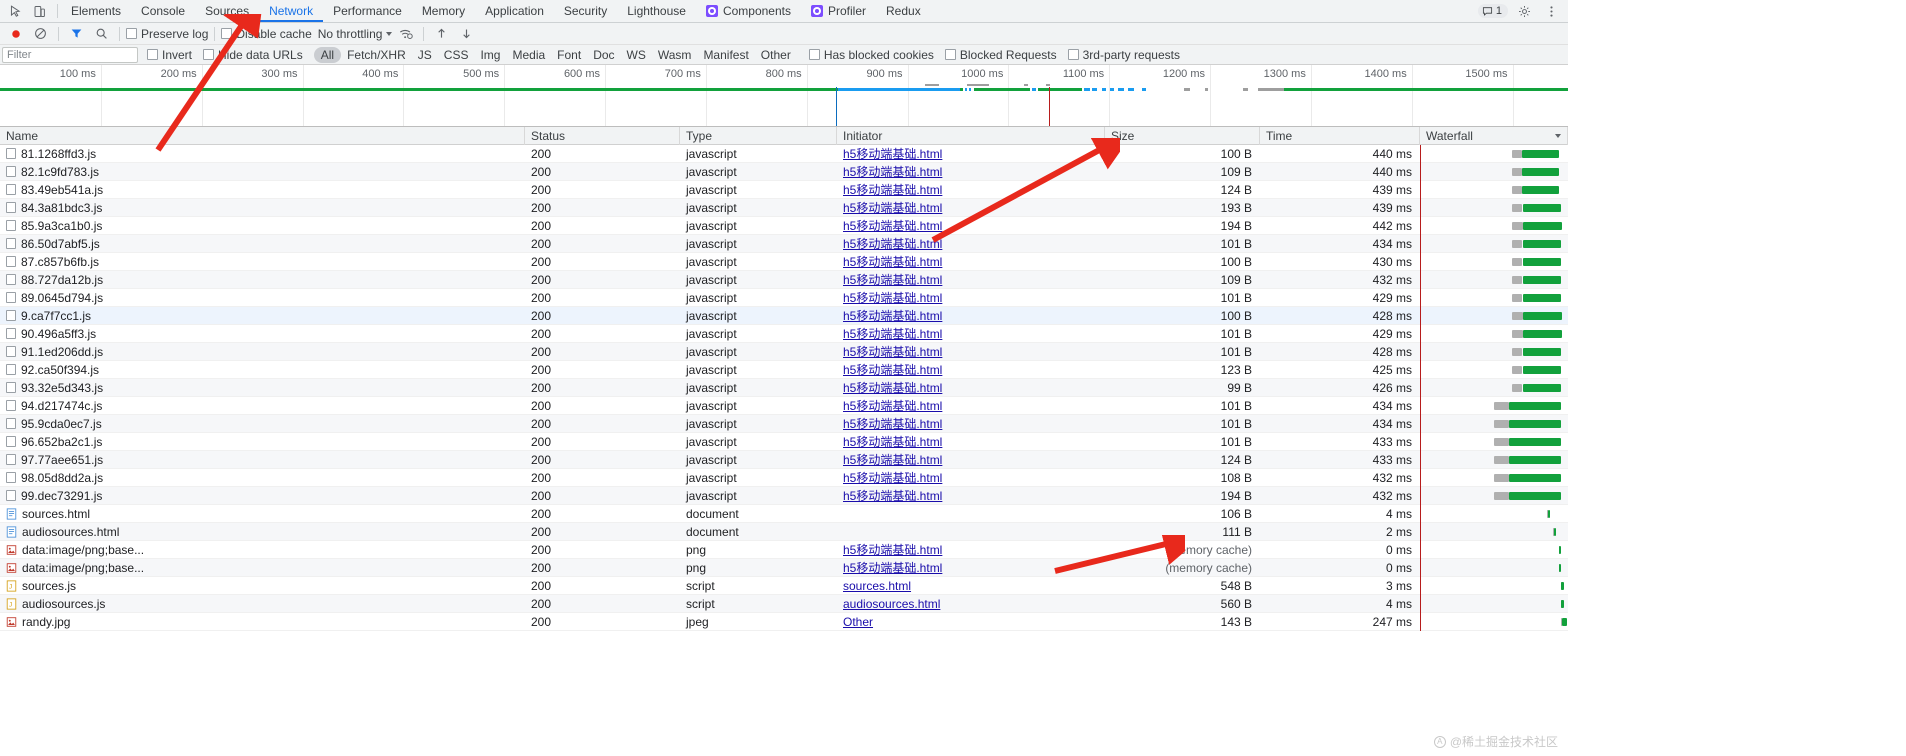  I want to click on initiator-link: Other, so click(858, 622).